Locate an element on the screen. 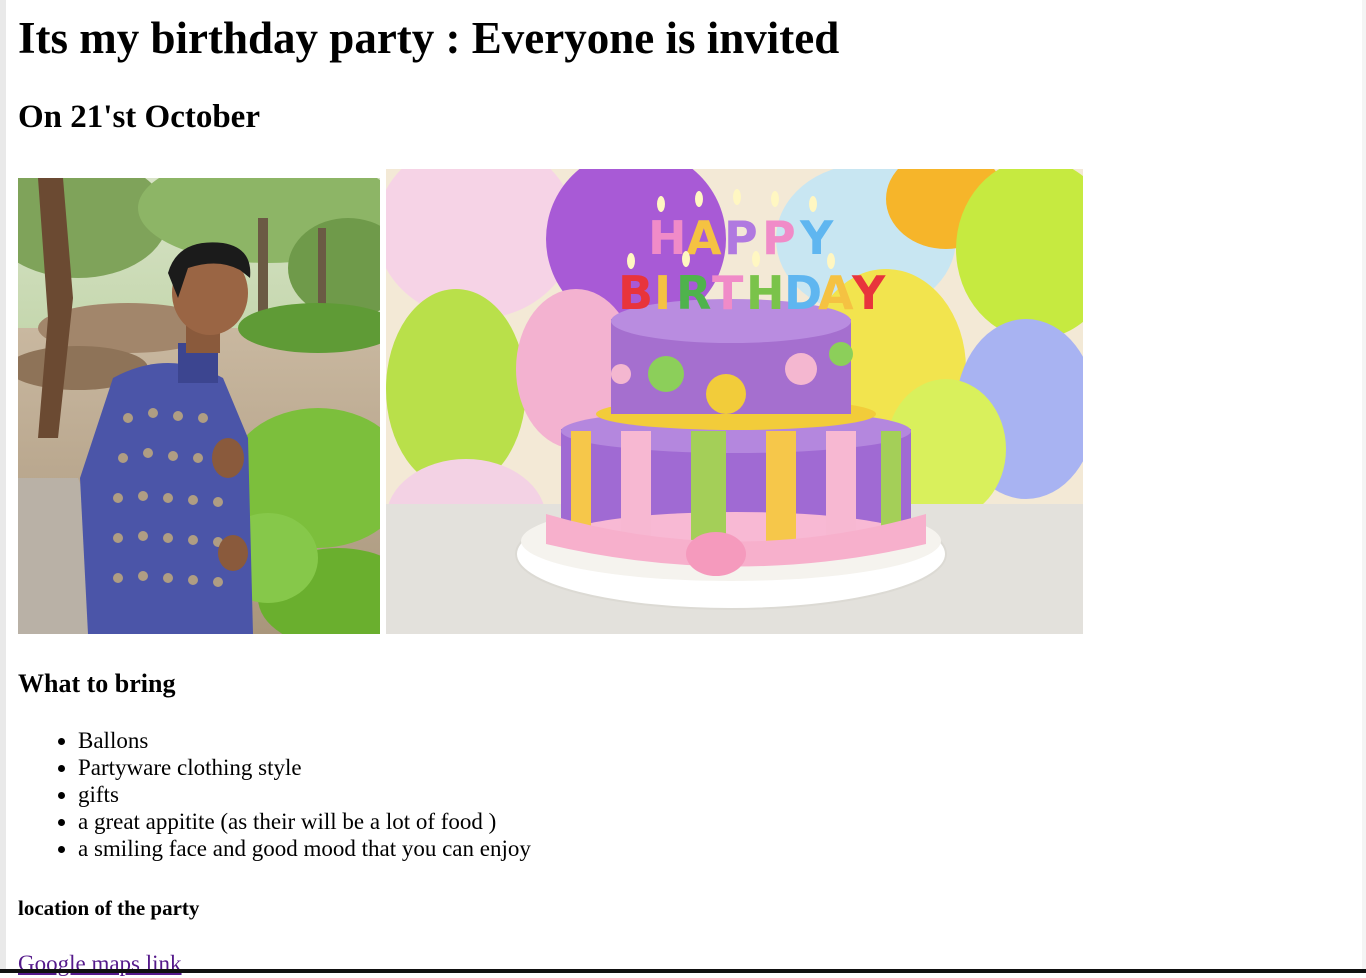 The width and height of the screenshot is (1366, 978). svg-text: Y is located at coordinates (868, 293).